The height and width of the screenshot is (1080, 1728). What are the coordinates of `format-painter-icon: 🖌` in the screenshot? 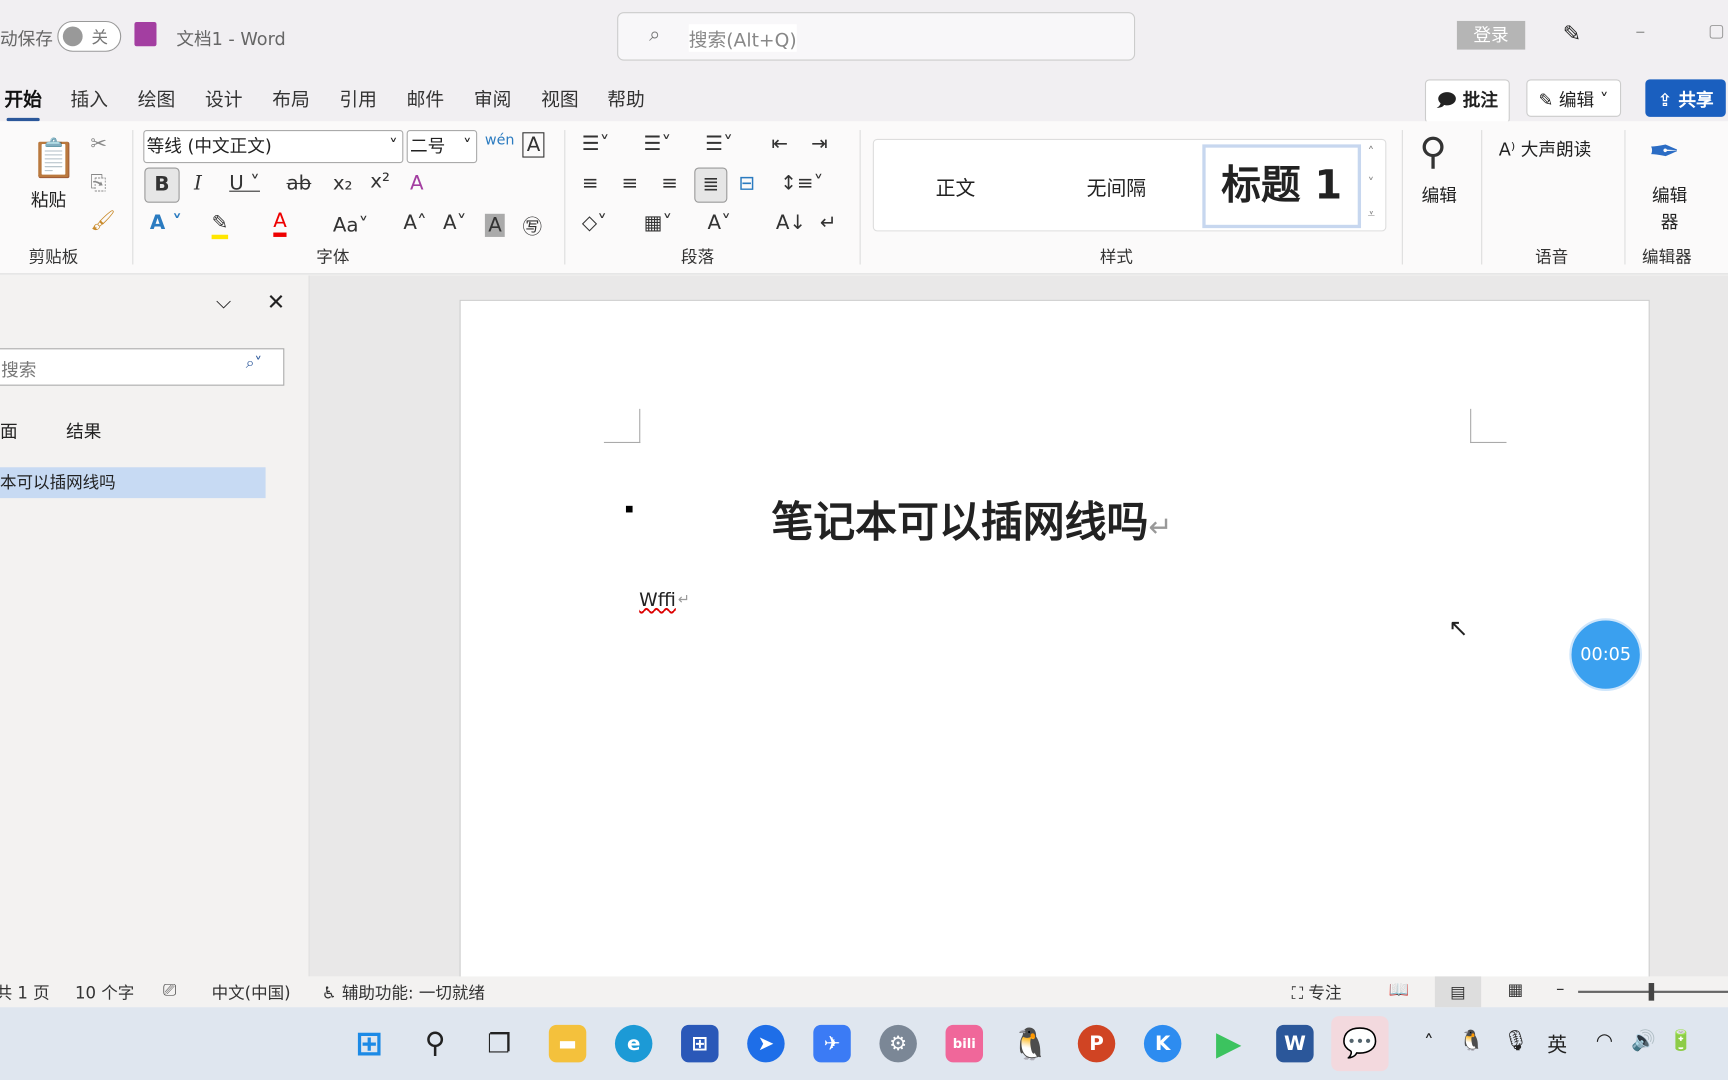 It's located at (102, 220).